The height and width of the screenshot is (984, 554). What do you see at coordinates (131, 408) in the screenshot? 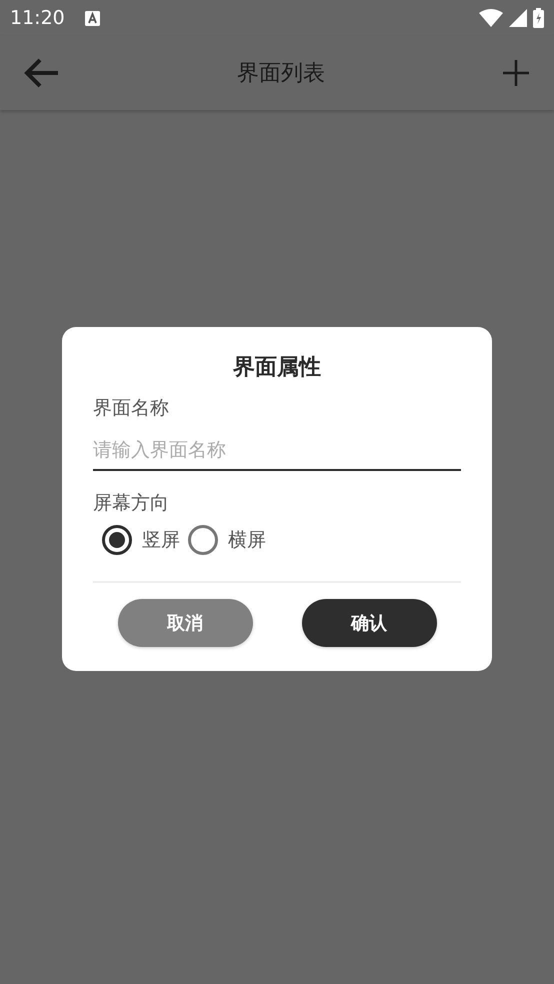
I see `field-label: 界面名称` at bounding box center [131, 408].